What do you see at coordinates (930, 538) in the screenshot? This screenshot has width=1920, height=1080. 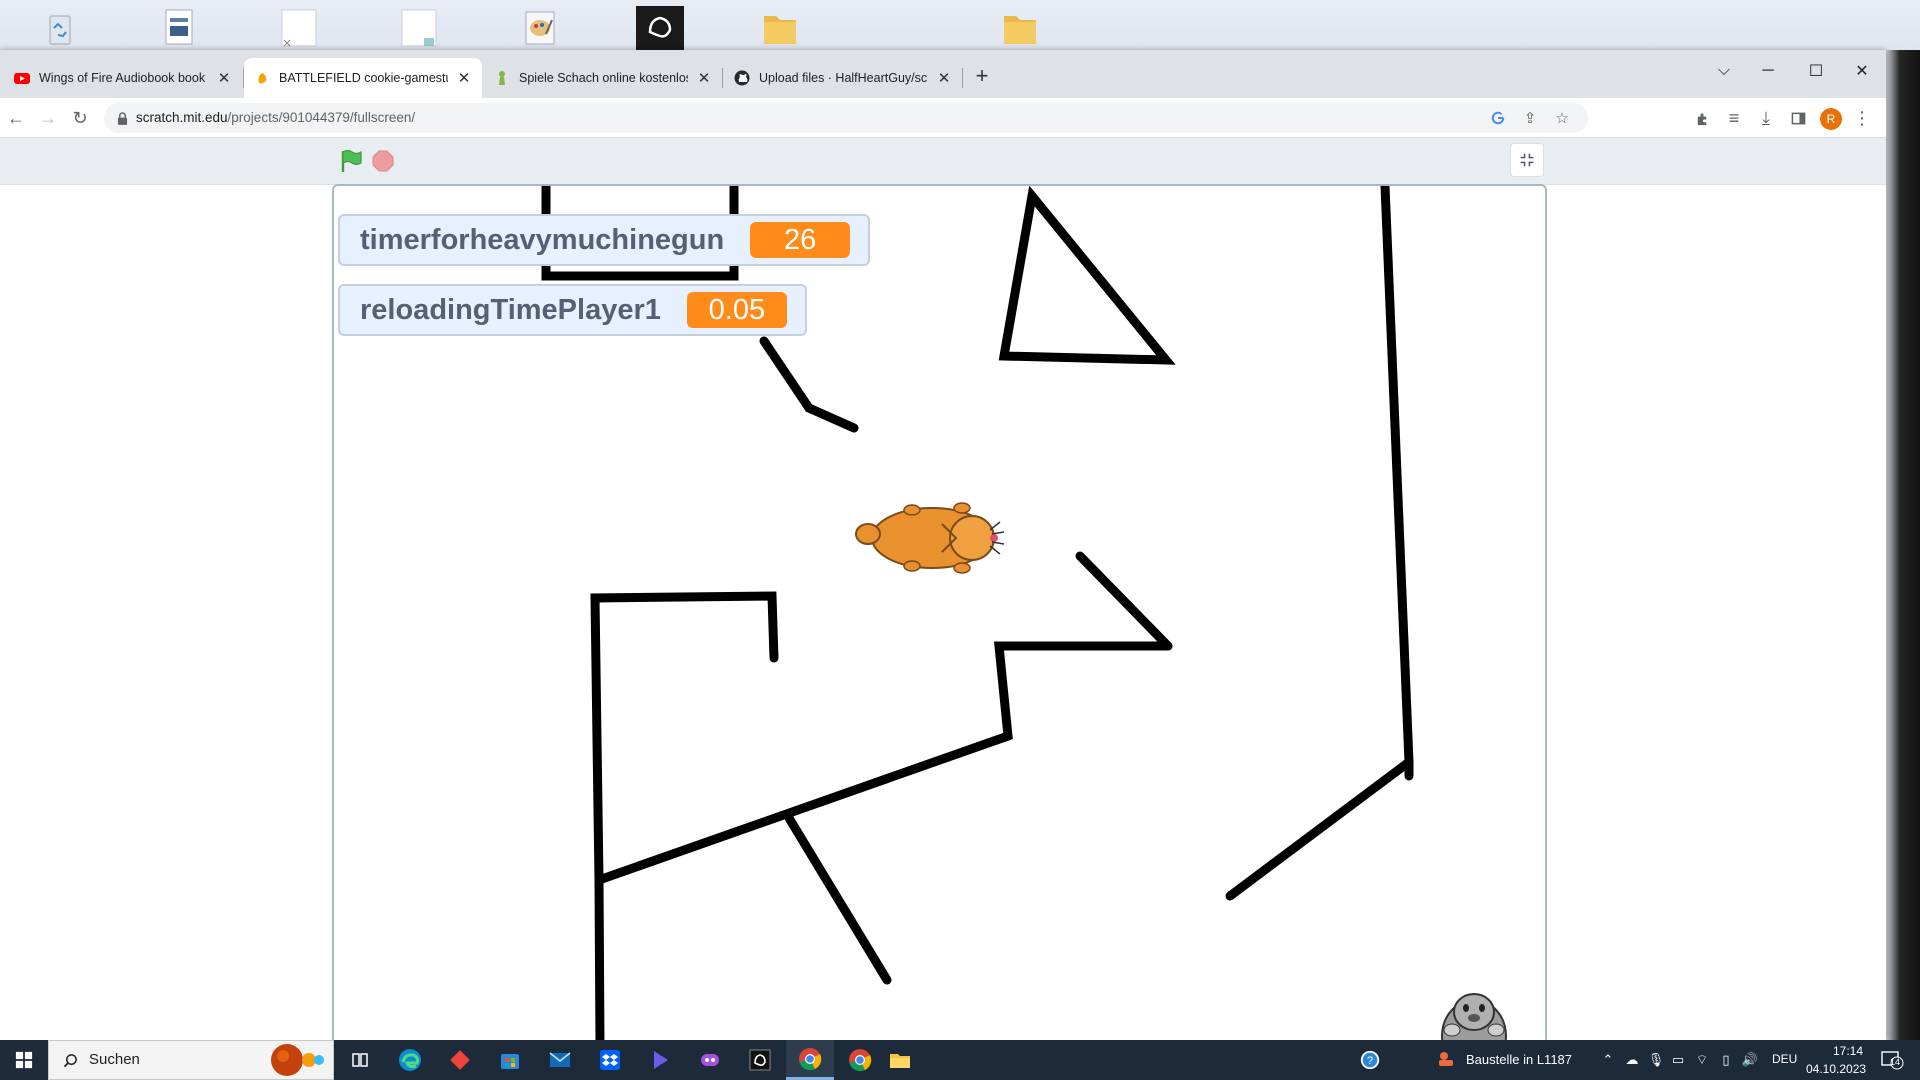 I see `hamster-sprite` at bounding box center [930, 538].